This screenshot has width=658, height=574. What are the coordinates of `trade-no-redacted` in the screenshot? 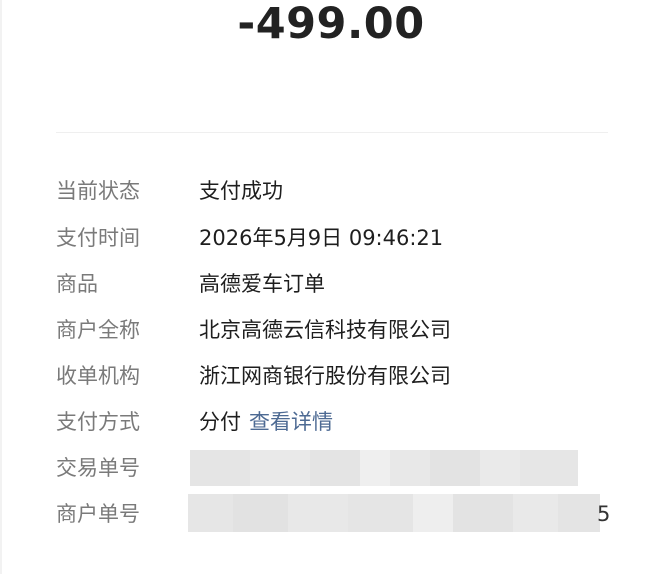 It's located at (384, 468).